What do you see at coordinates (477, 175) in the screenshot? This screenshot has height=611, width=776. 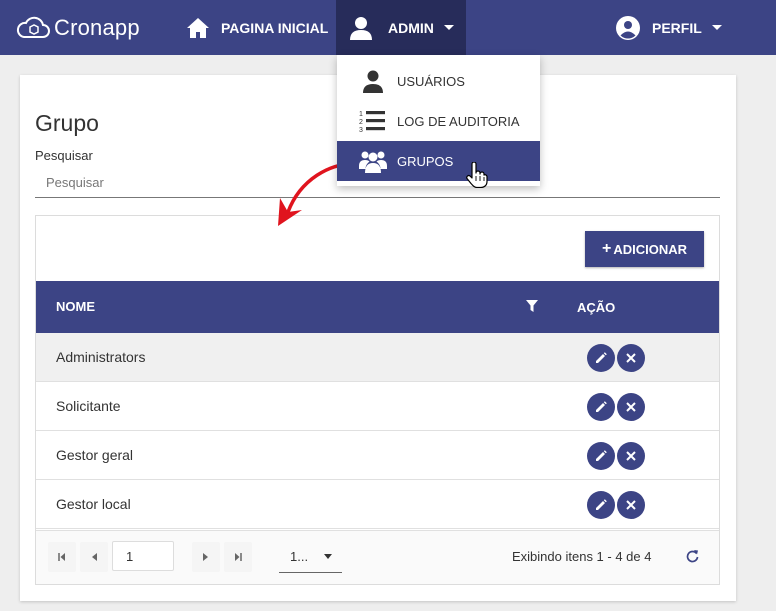 I see `hand-cursor-icon` at bounding box center [477, 175].